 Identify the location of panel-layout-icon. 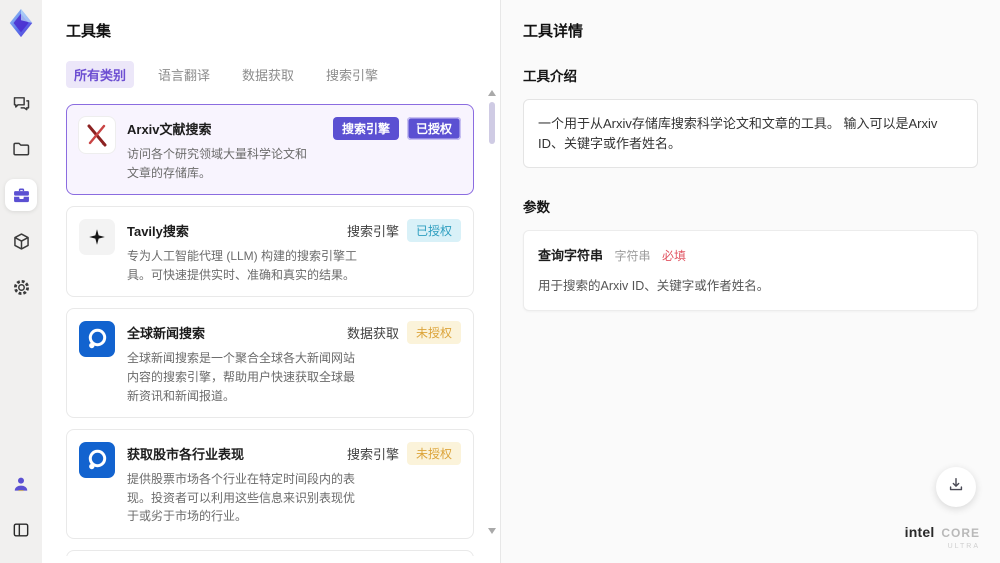
(21, 530).